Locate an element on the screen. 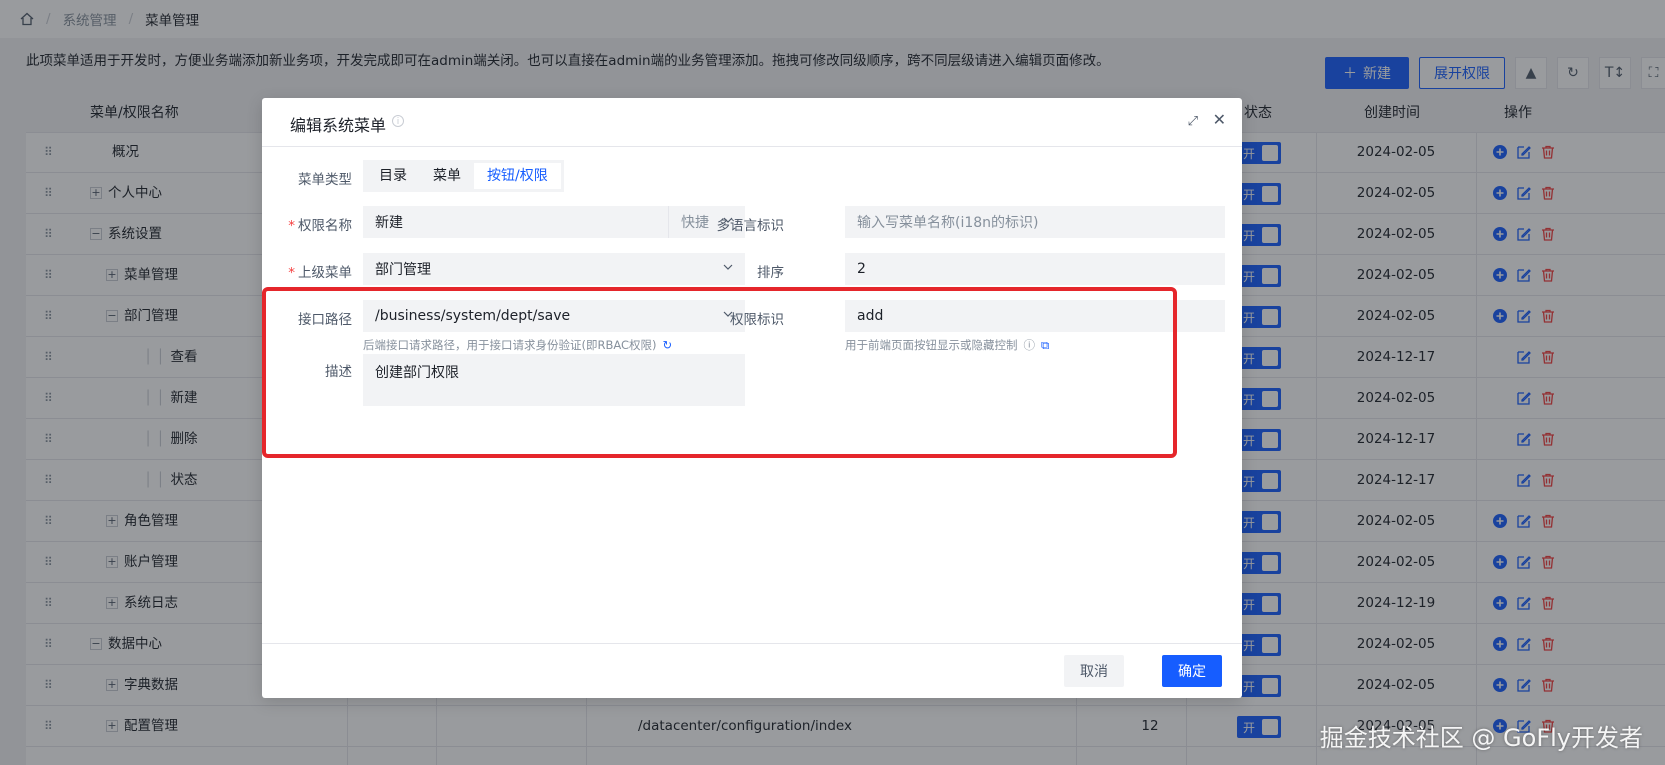  perm-name-value: 新建 is located at coordinates (389, 223).